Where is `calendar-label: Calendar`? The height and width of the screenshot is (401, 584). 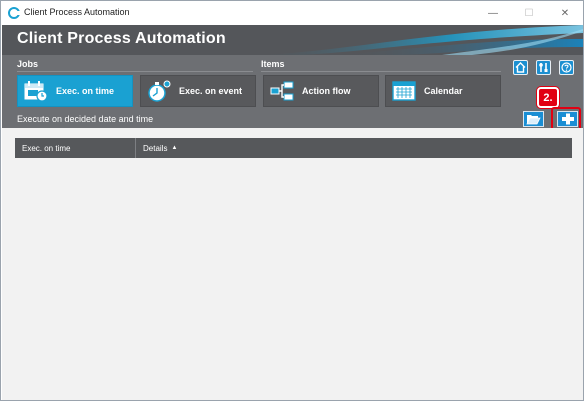
calendar-label: Calendar is located at coordinates (443, 91).